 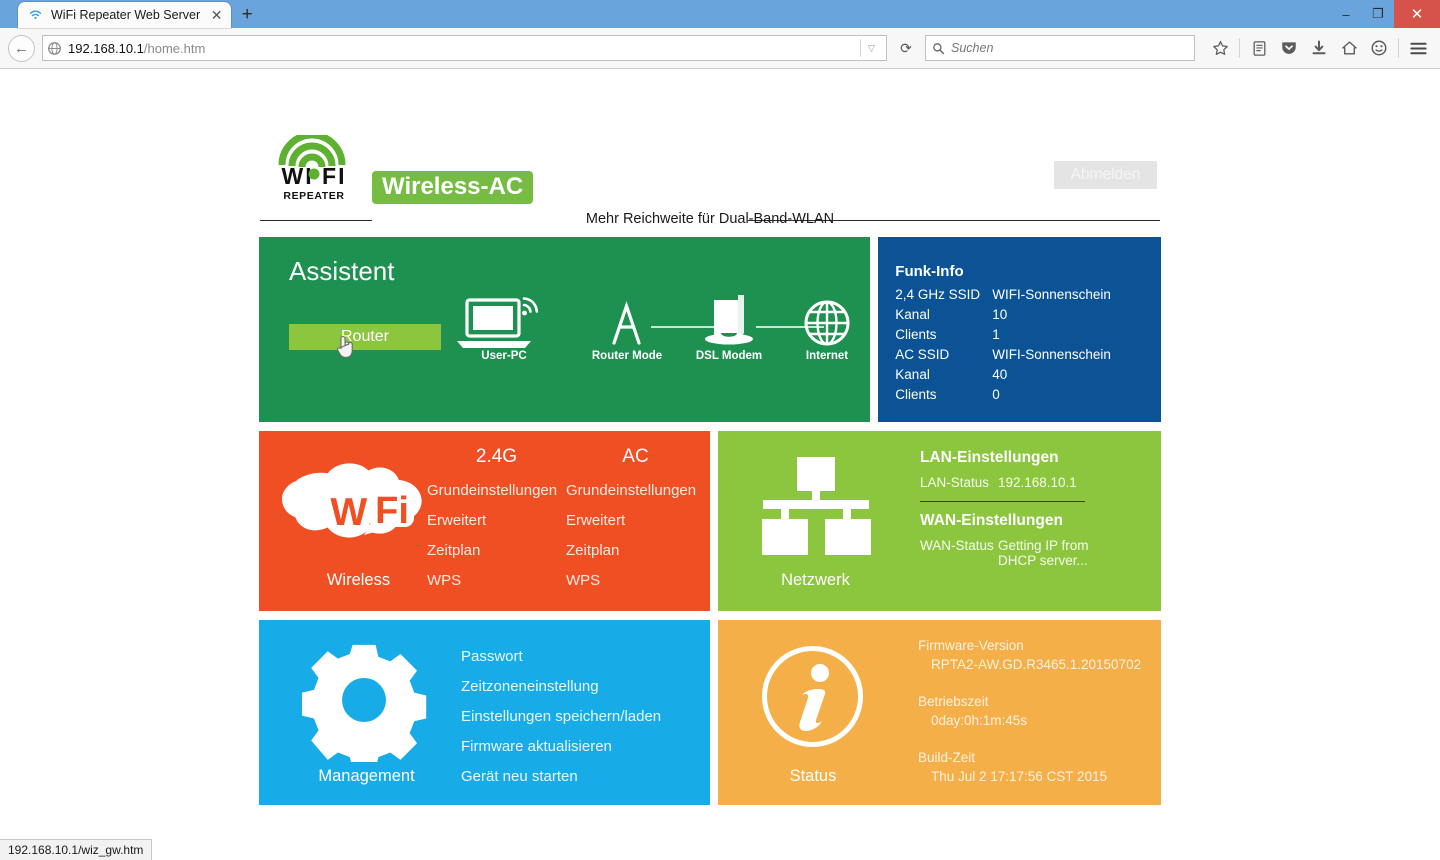 I want to click on window-controls: – ❐ ✕, so click(x=1385, y=14).